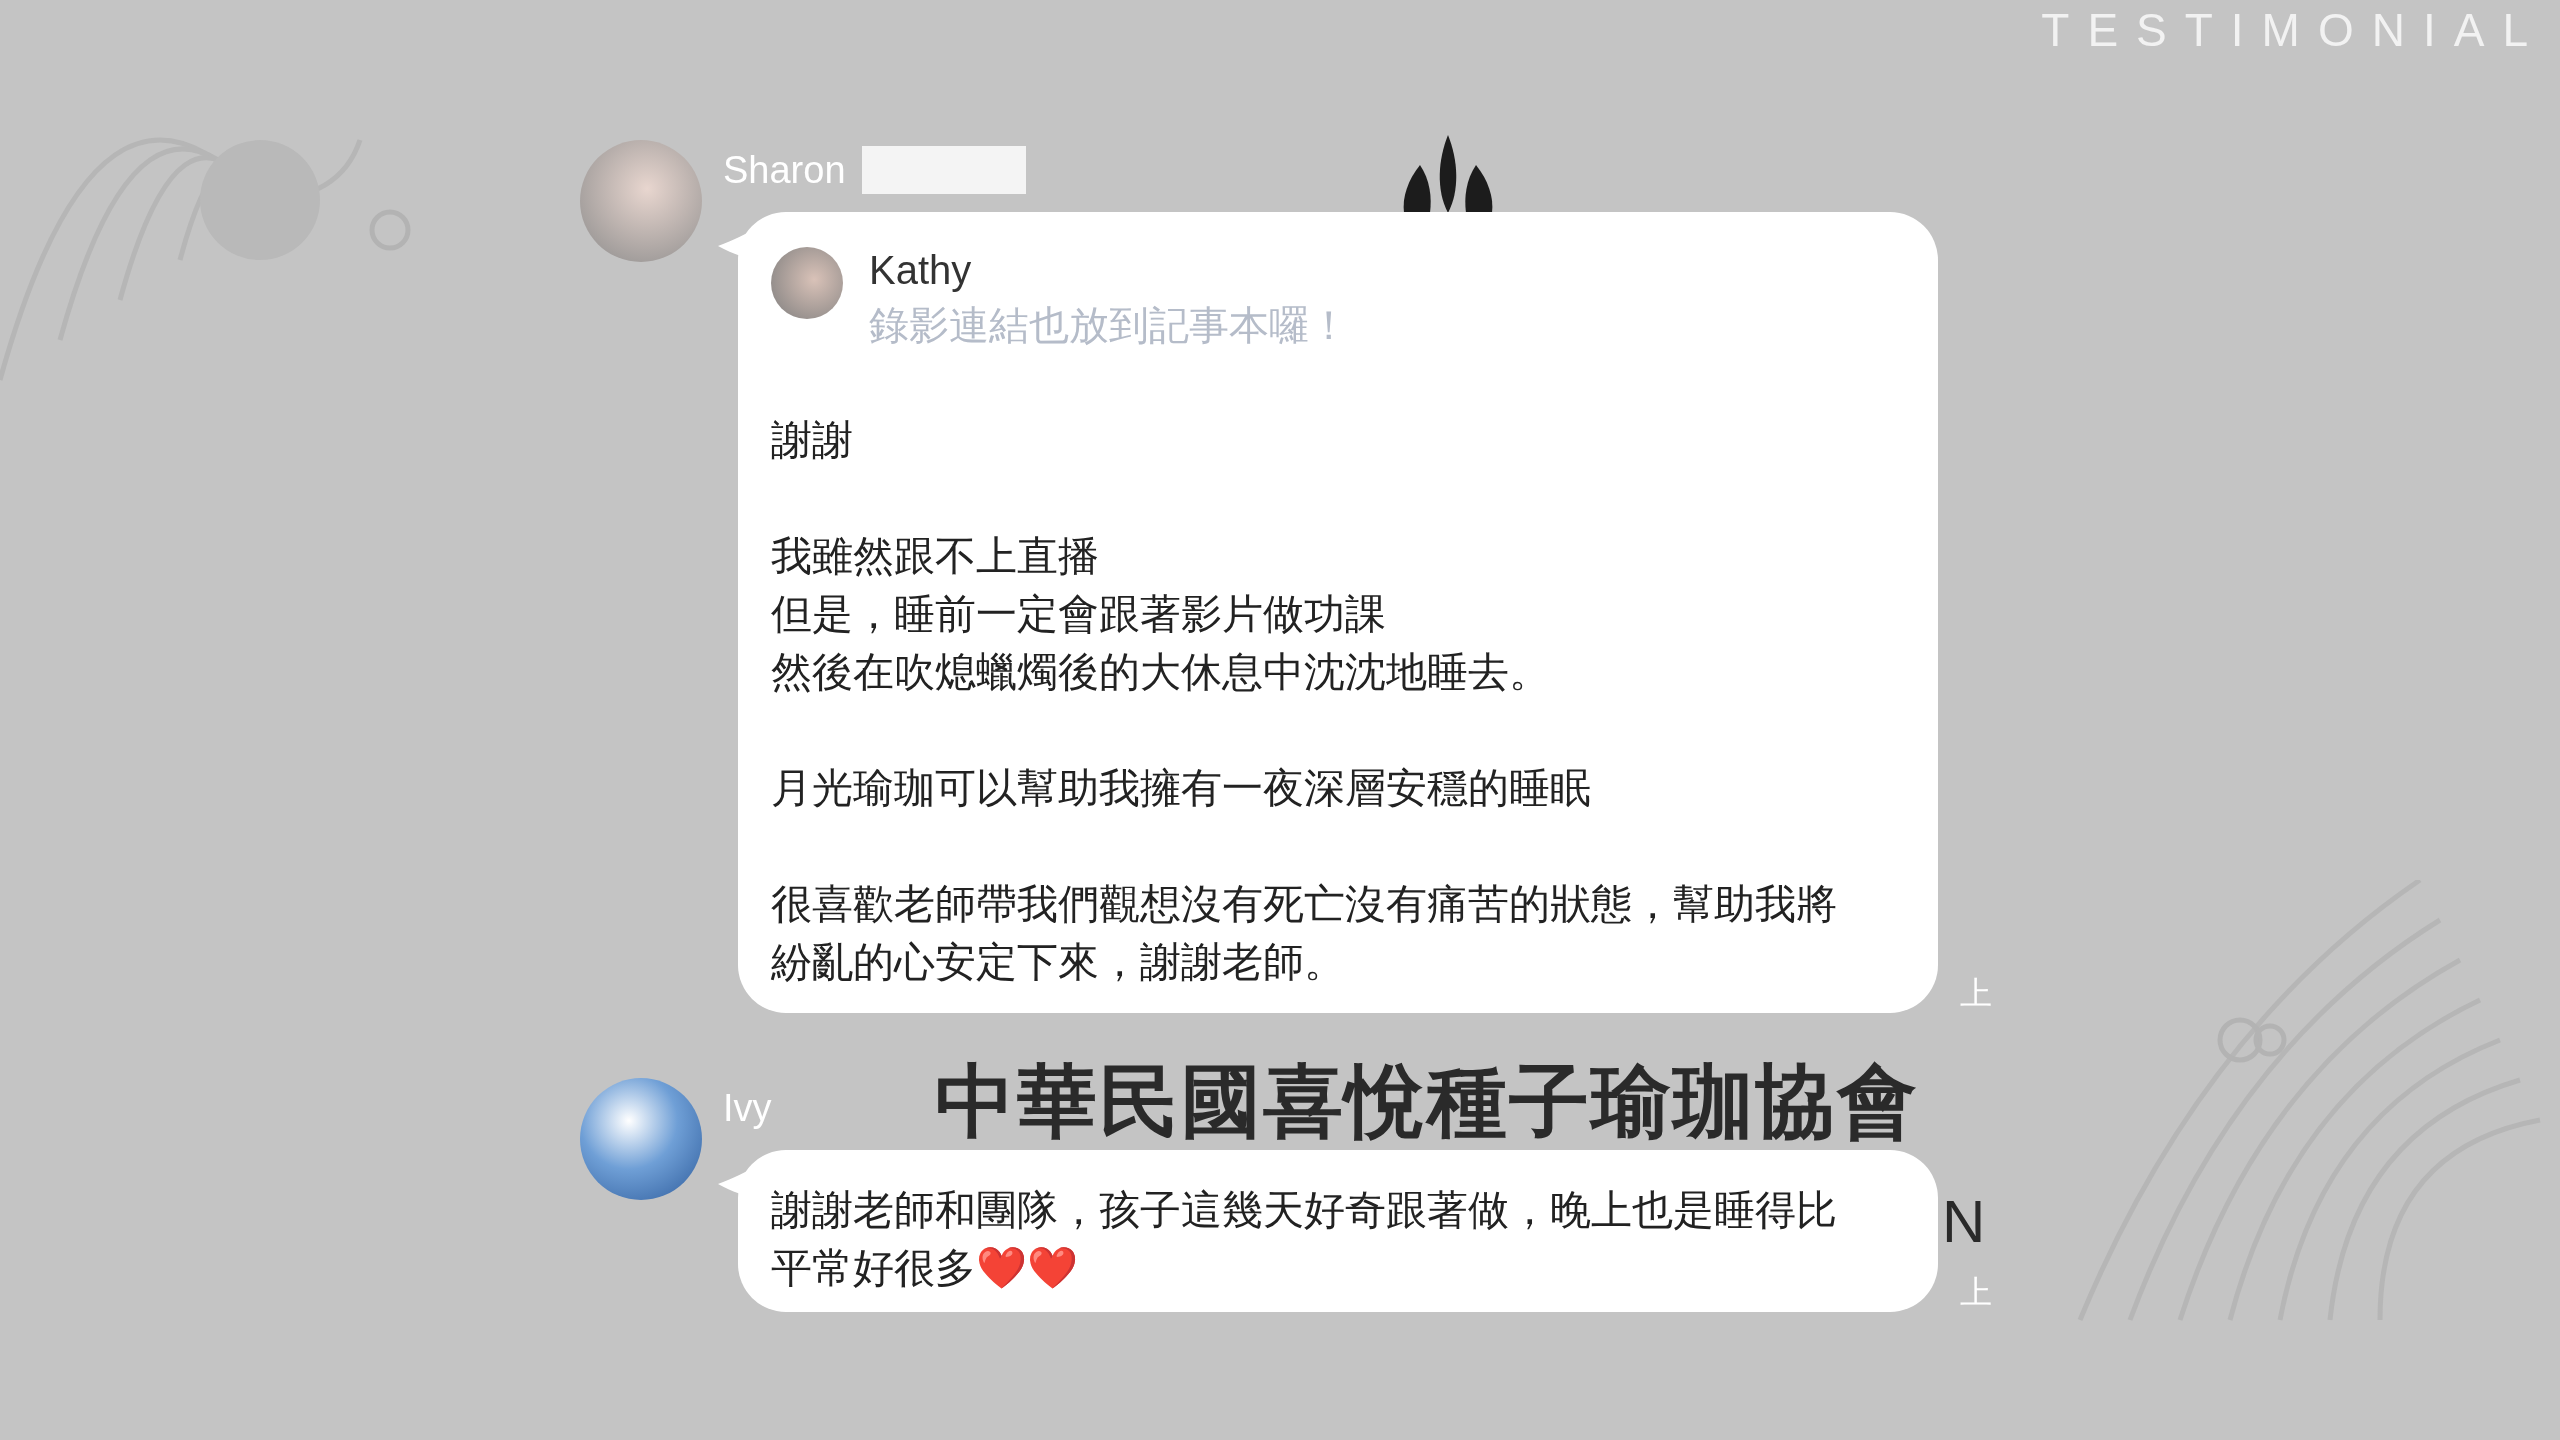  Describe the element at coordinates (1964, 1222) in the screenshot. I see `background-text: N` at that location.